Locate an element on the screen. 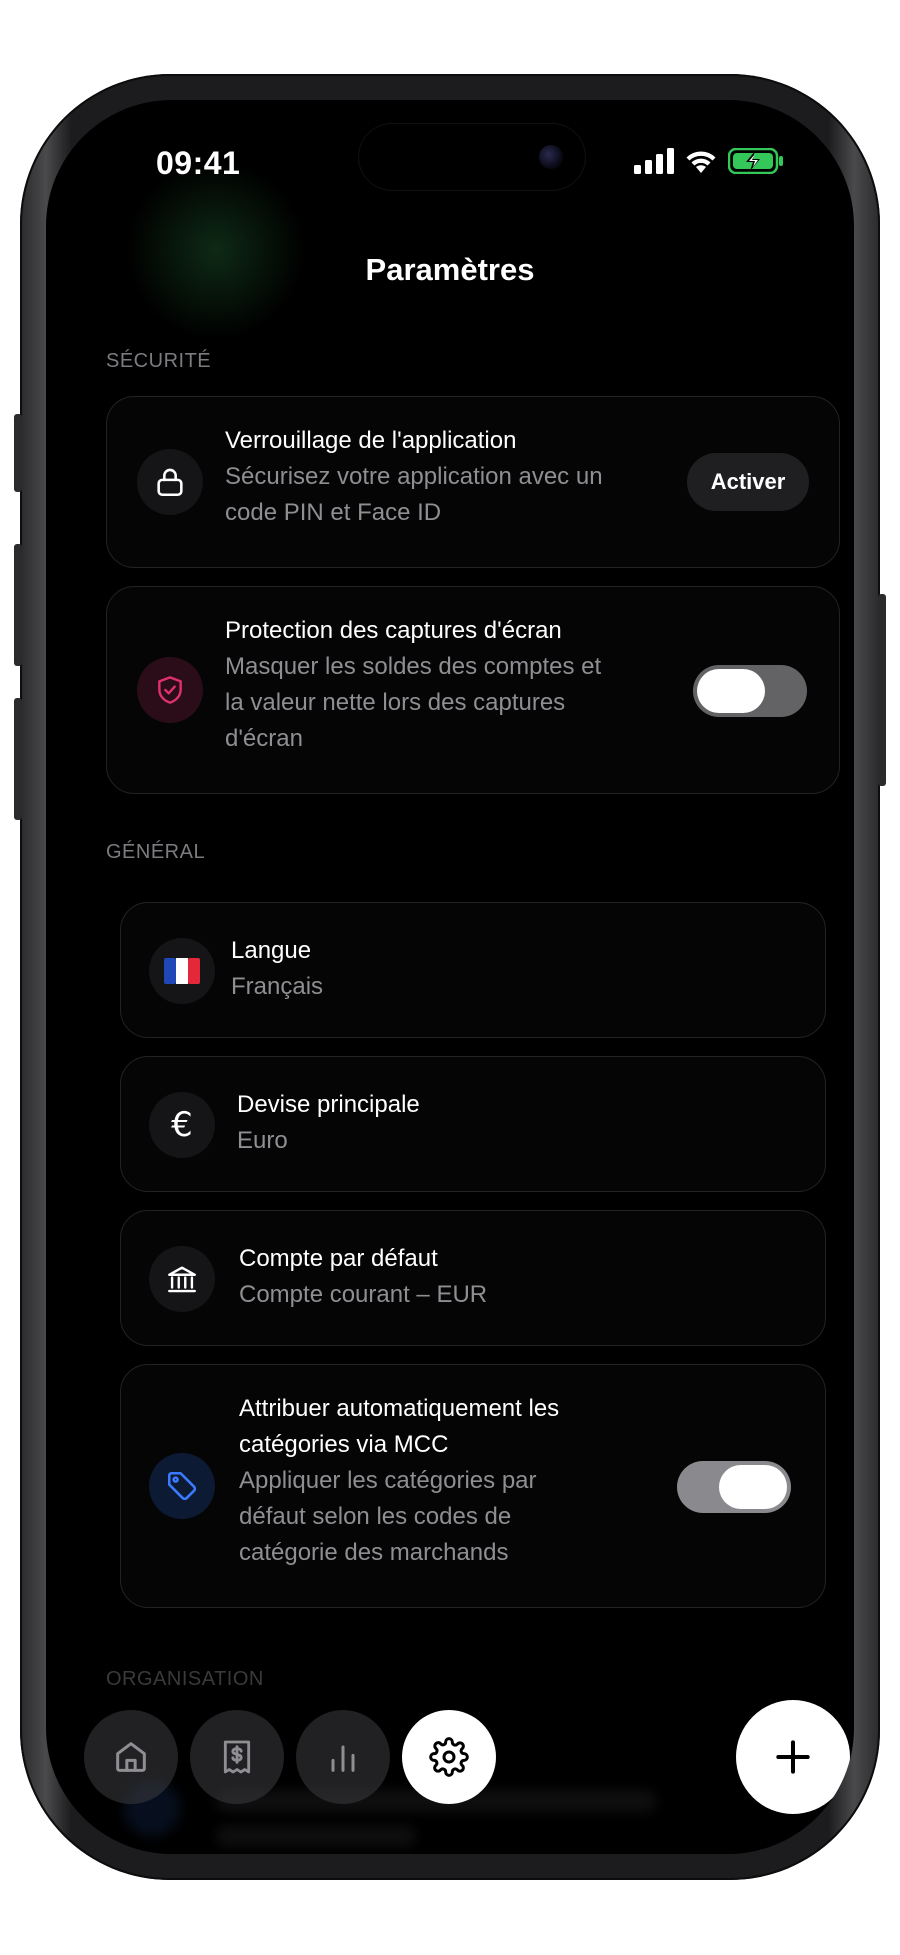  language-title: Langue is located at coordinates (271, 950).